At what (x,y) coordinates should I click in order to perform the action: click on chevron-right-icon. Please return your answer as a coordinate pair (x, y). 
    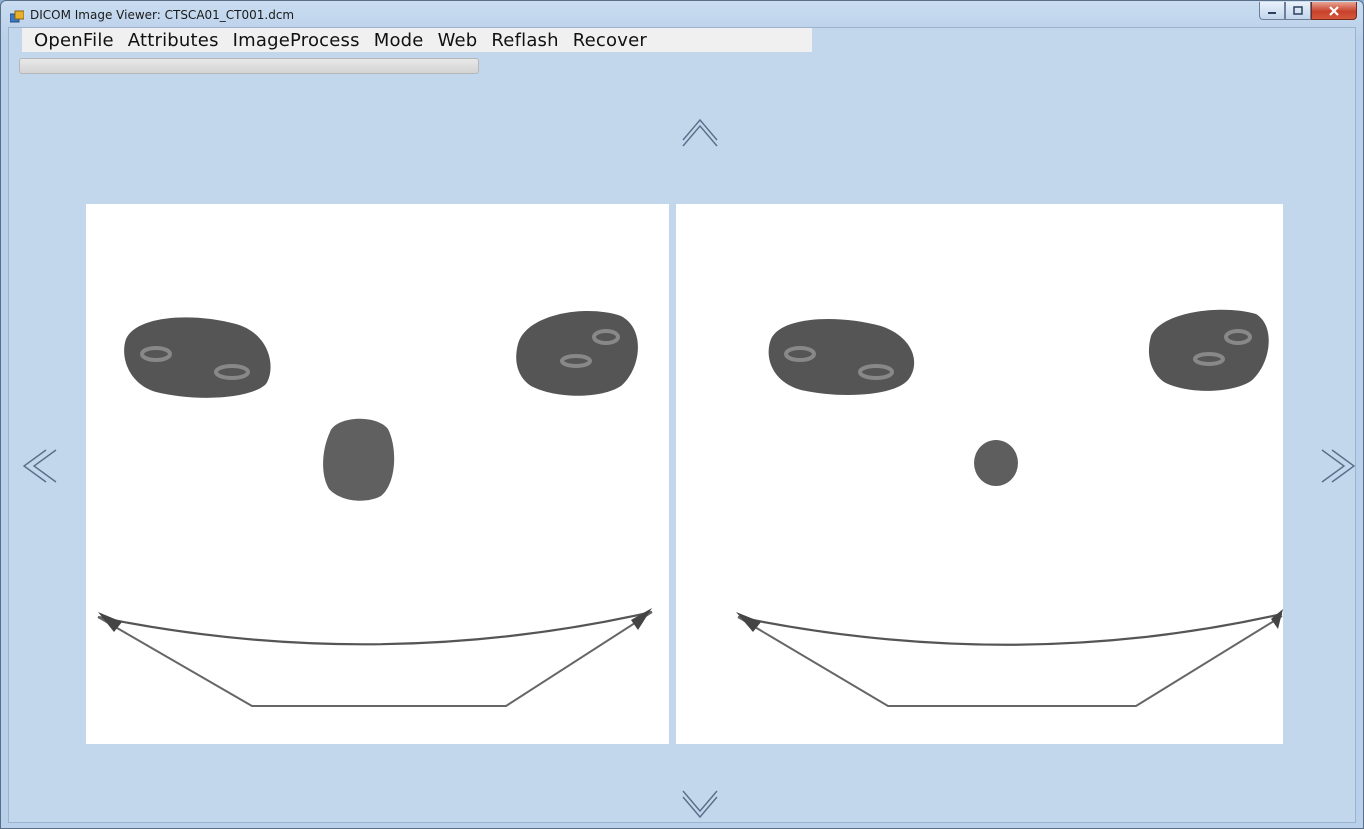
    Looking at the image, I should click on (1338, 466).